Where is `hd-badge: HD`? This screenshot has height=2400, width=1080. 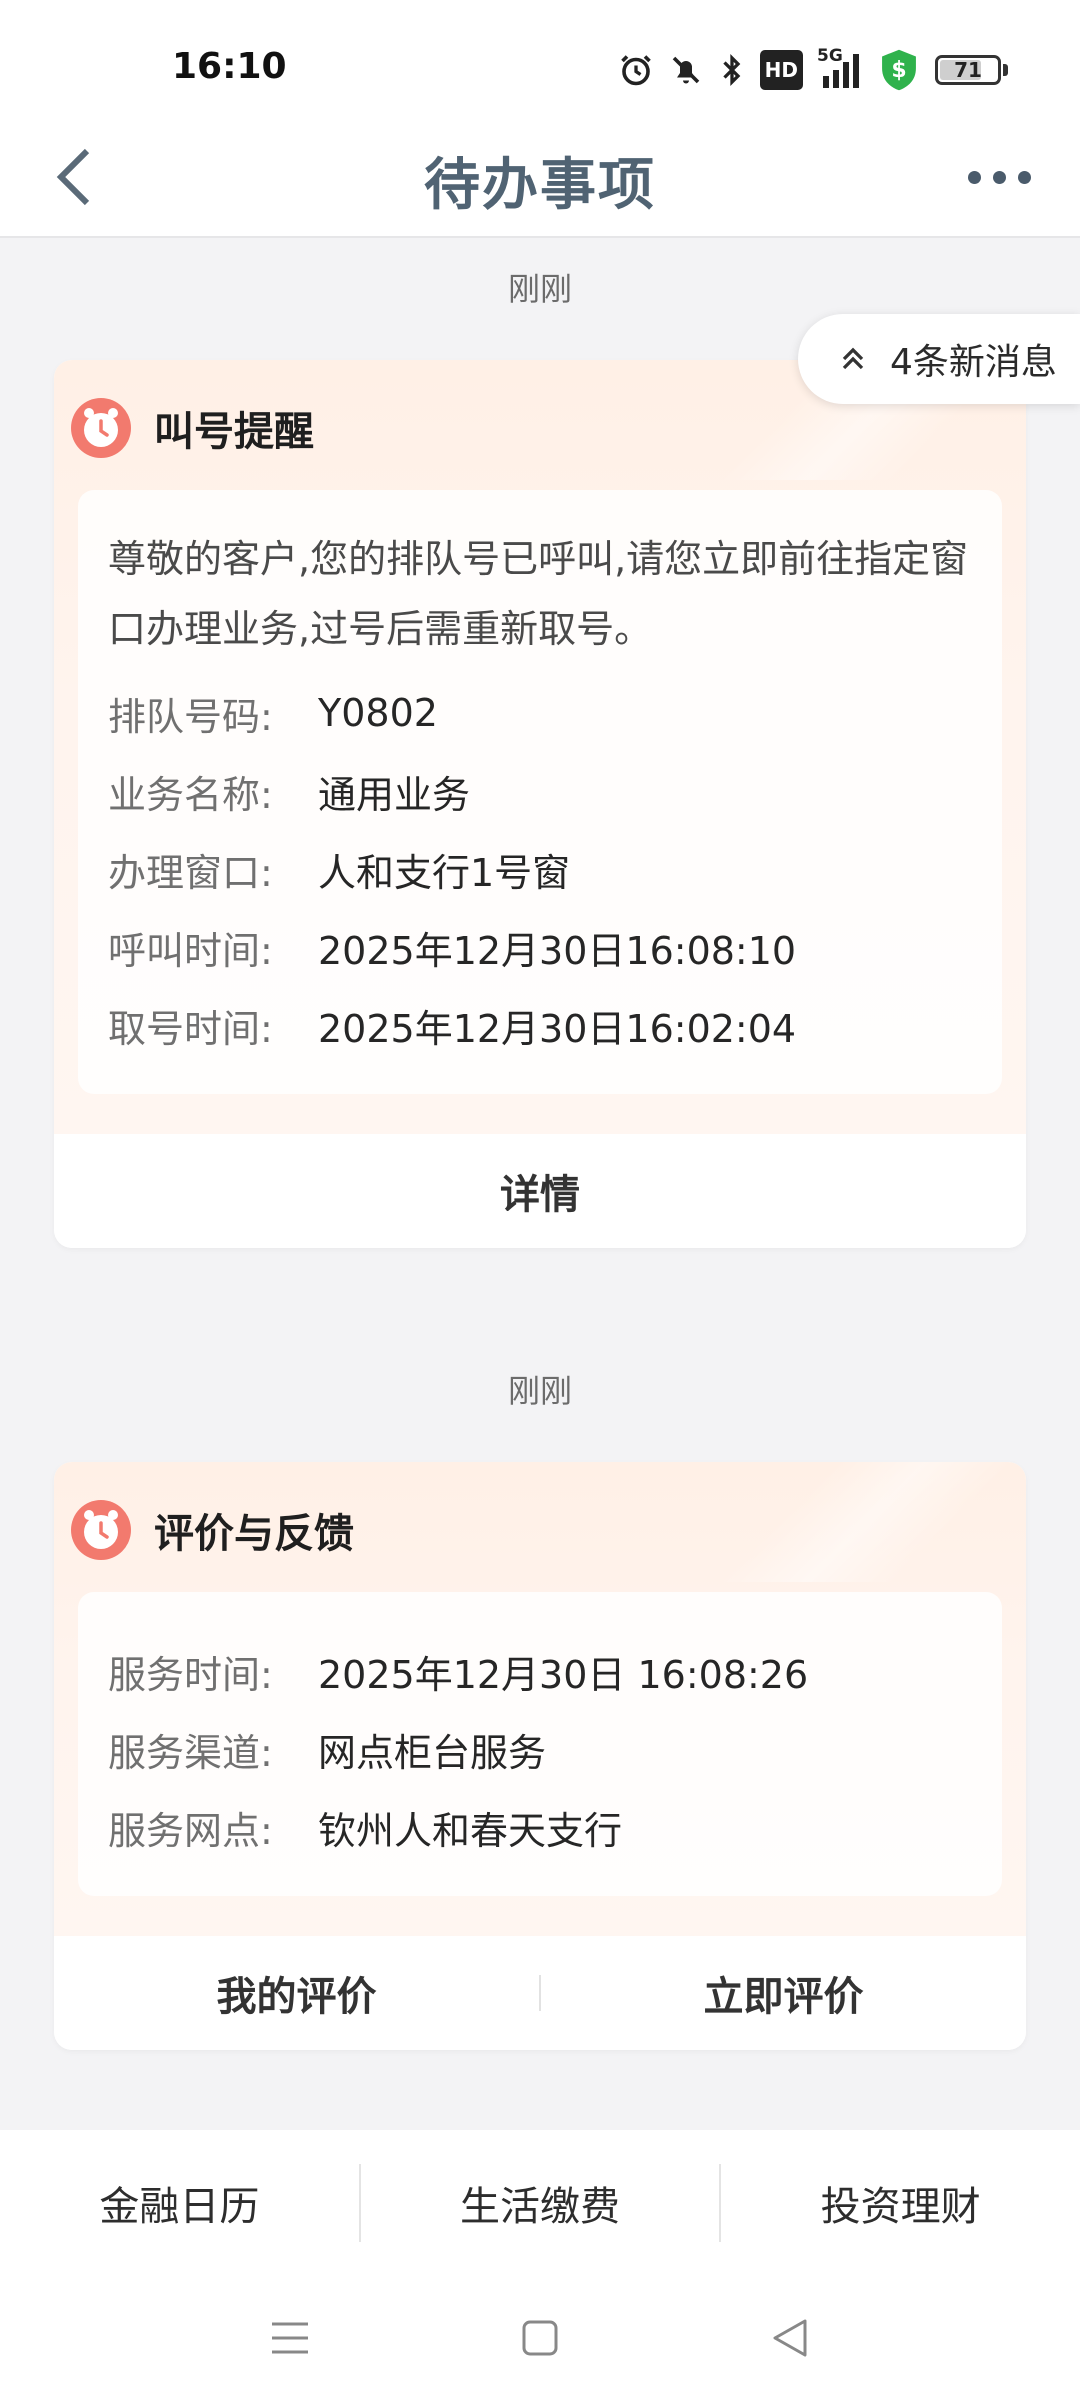 hd-badge: HD is located at coordinates (781, 70).